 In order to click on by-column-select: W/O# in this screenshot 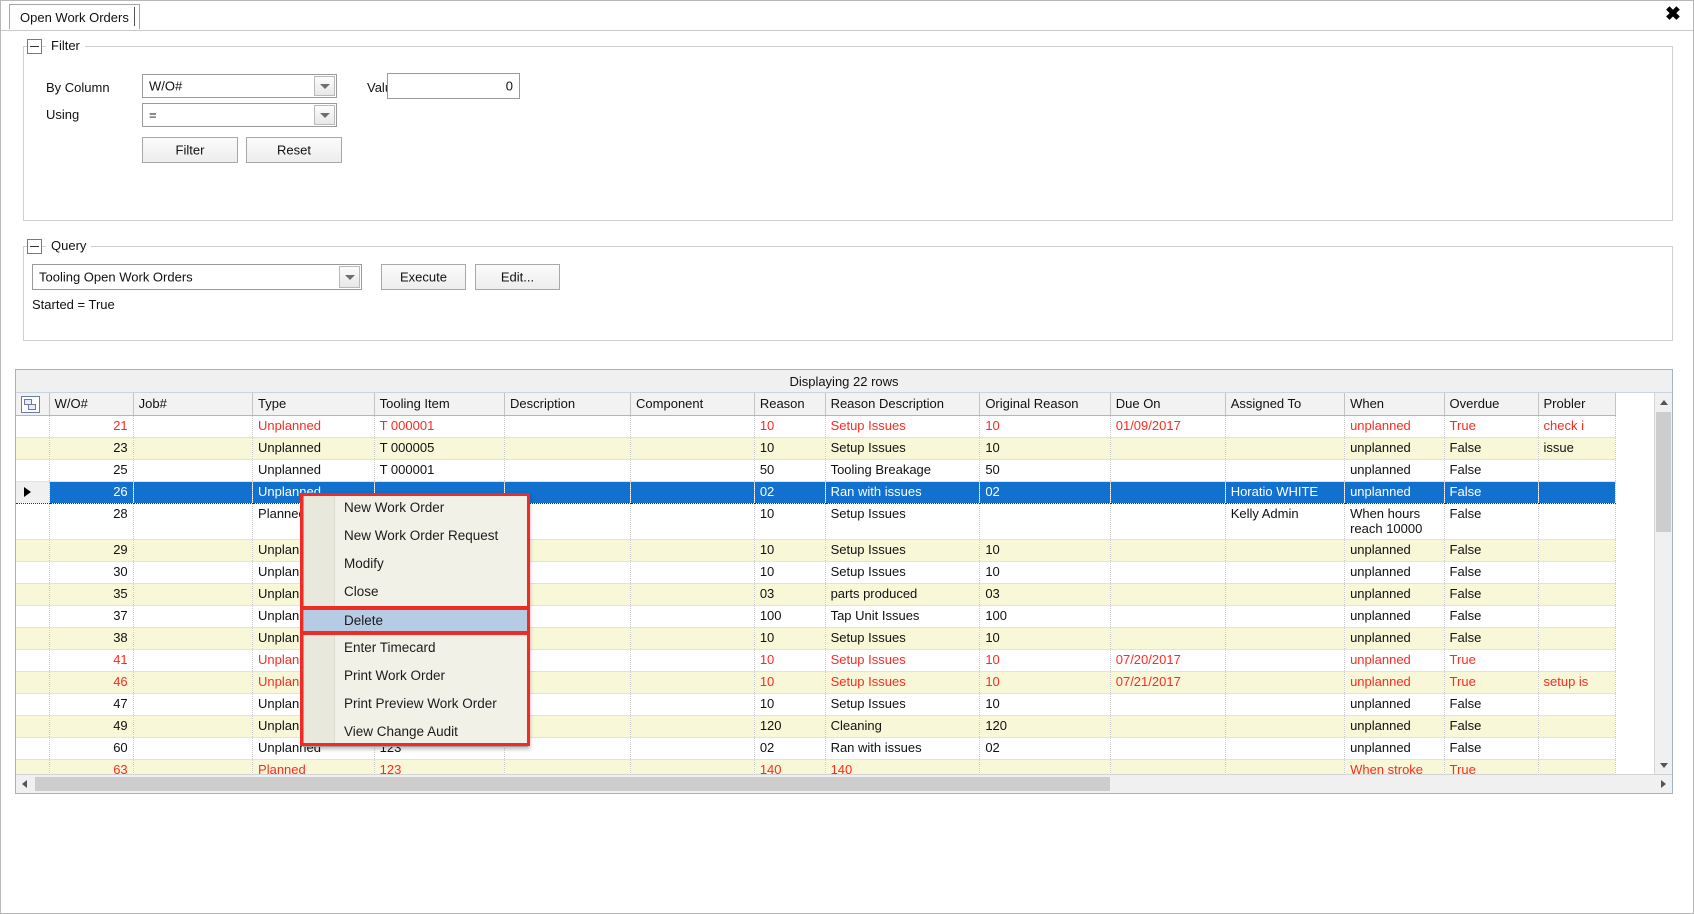, I will do `click(239, 86)`.